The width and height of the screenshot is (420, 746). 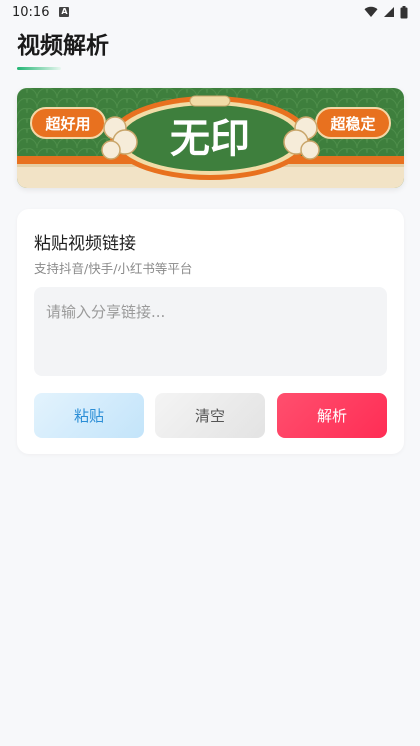 I want to click on notification-icon: A, so click(x=64, y=12).